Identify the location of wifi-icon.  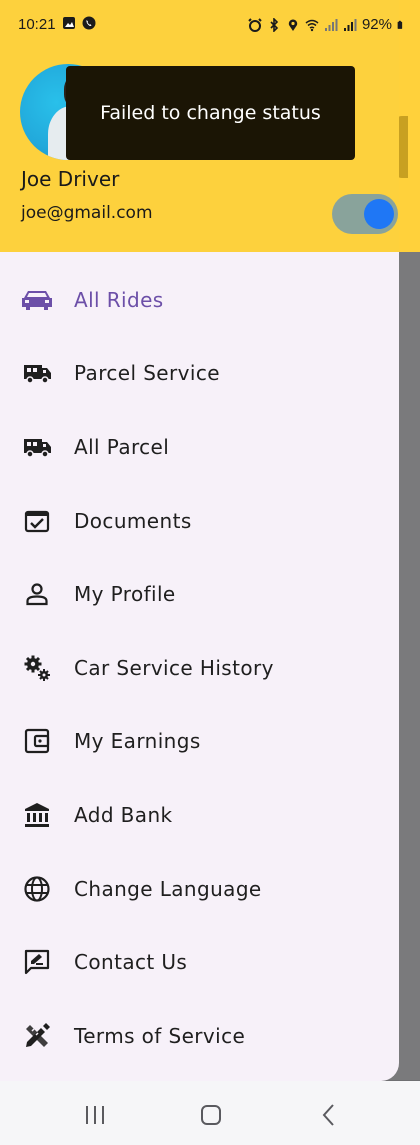
(312, 25).